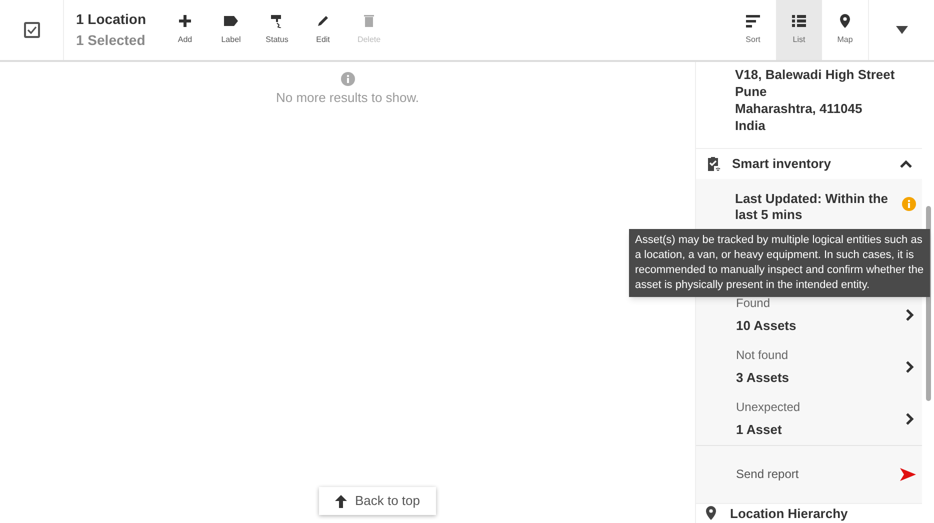 The width and height of the screenshot is (934, 523). What do you see at coordinates (763, 355) in the screenshot?
I see `result-label: Not found` at bounding box center [763, 355].